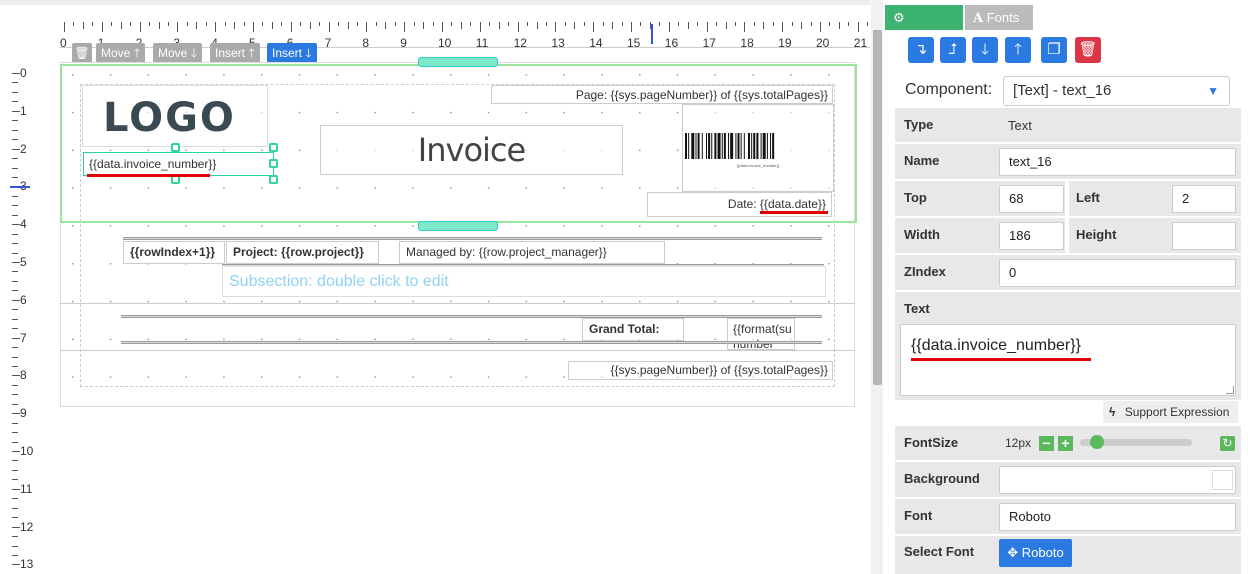 The width and height of the screenshot is (1248, 574). Describe the element at coordinates (985, 50) in the screenshot. I see `move-down-component-button: 🡓` at that location.